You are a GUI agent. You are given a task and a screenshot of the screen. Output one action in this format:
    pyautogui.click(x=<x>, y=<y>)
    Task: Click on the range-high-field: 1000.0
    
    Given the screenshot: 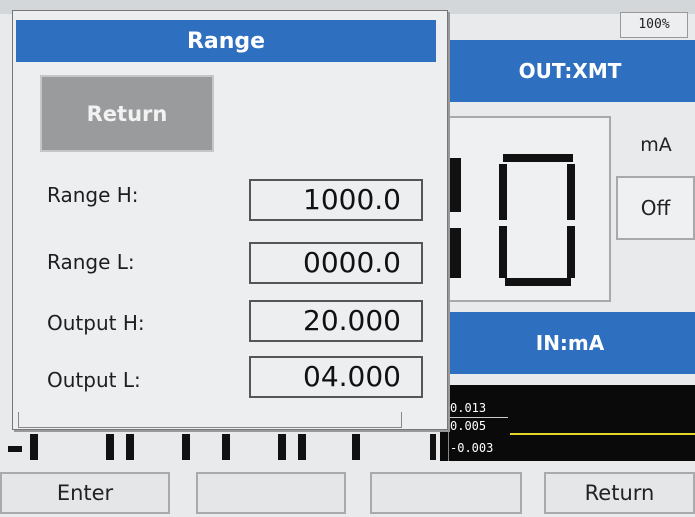 What is the action you would take?
    pyautogui.click(x=336, y=200)
    